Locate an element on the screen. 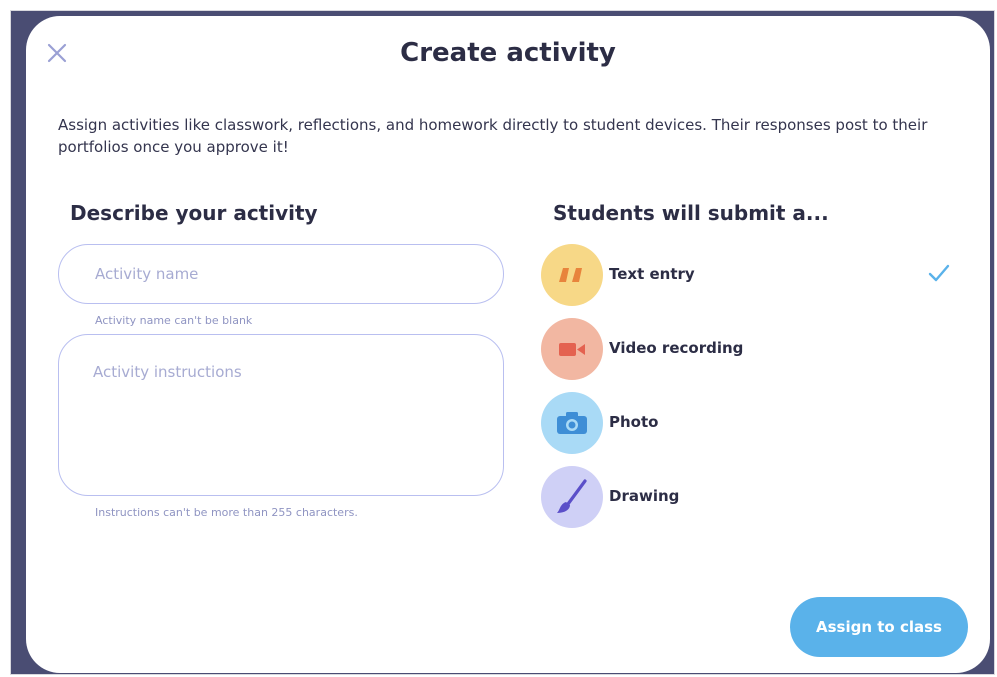 The width and height of the screenshot is (997, 677). activity-name-input is located at coordinates (281, 274).